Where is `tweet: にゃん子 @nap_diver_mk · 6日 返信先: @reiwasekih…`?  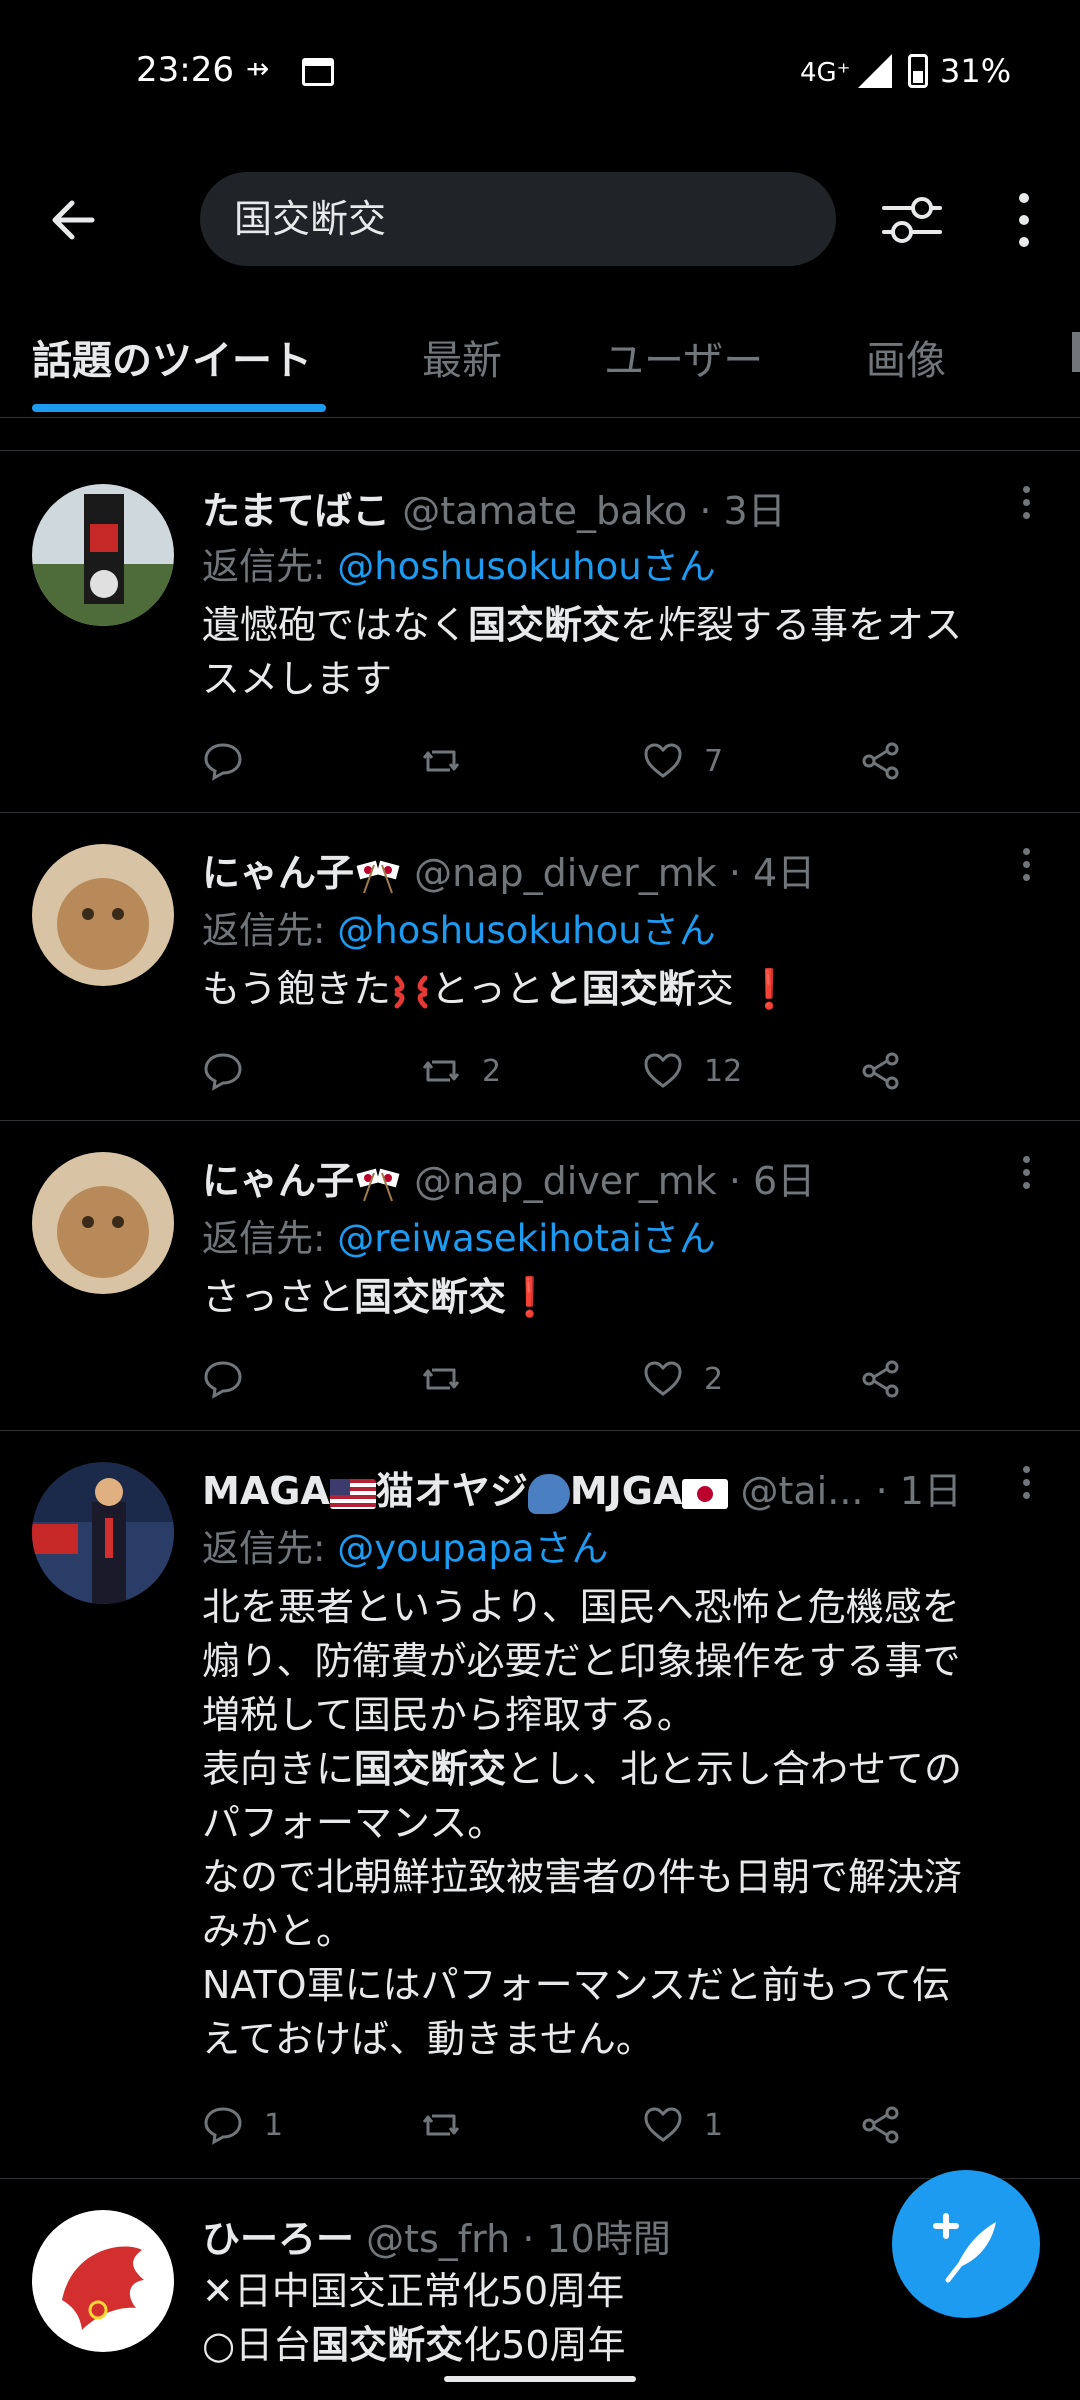
tweet: にゃん子 @nap_diver_mk · 6日 返信先: @reiwasekih… is located at coordinates (540, 1275).